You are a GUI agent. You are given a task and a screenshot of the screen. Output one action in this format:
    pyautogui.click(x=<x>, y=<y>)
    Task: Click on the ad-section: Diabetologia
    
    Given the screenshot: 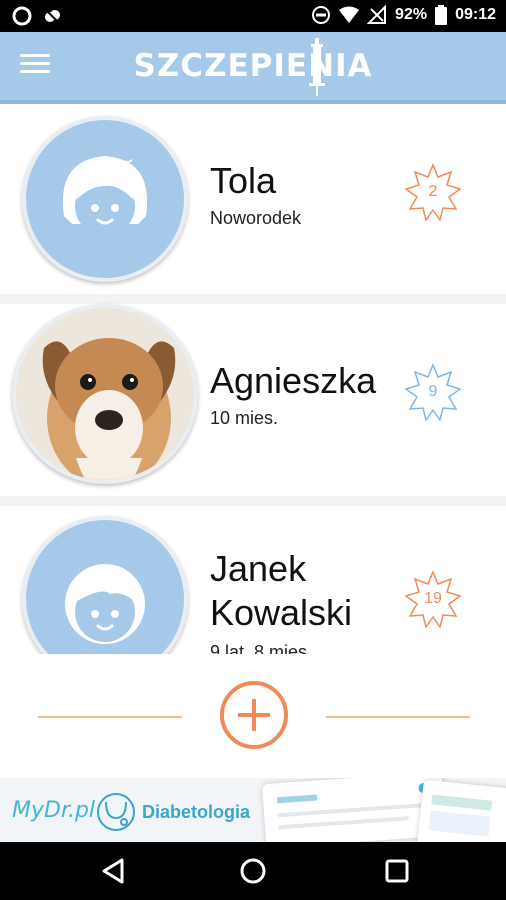 What is the action you would take?
    pyautogui.click(x=196, y=812)
    